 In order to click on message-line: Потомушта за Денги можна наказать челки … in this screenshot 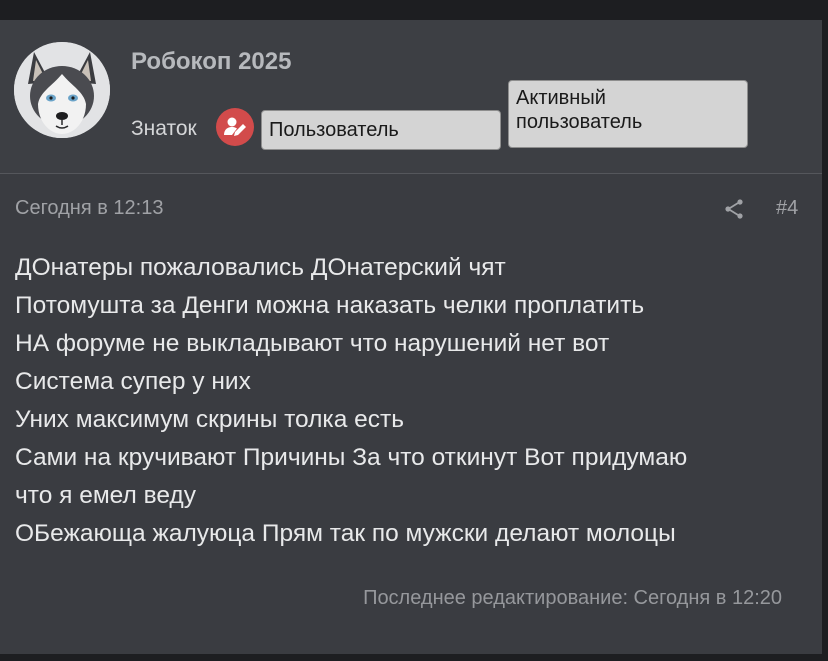, I will do `click(330, 305)`.